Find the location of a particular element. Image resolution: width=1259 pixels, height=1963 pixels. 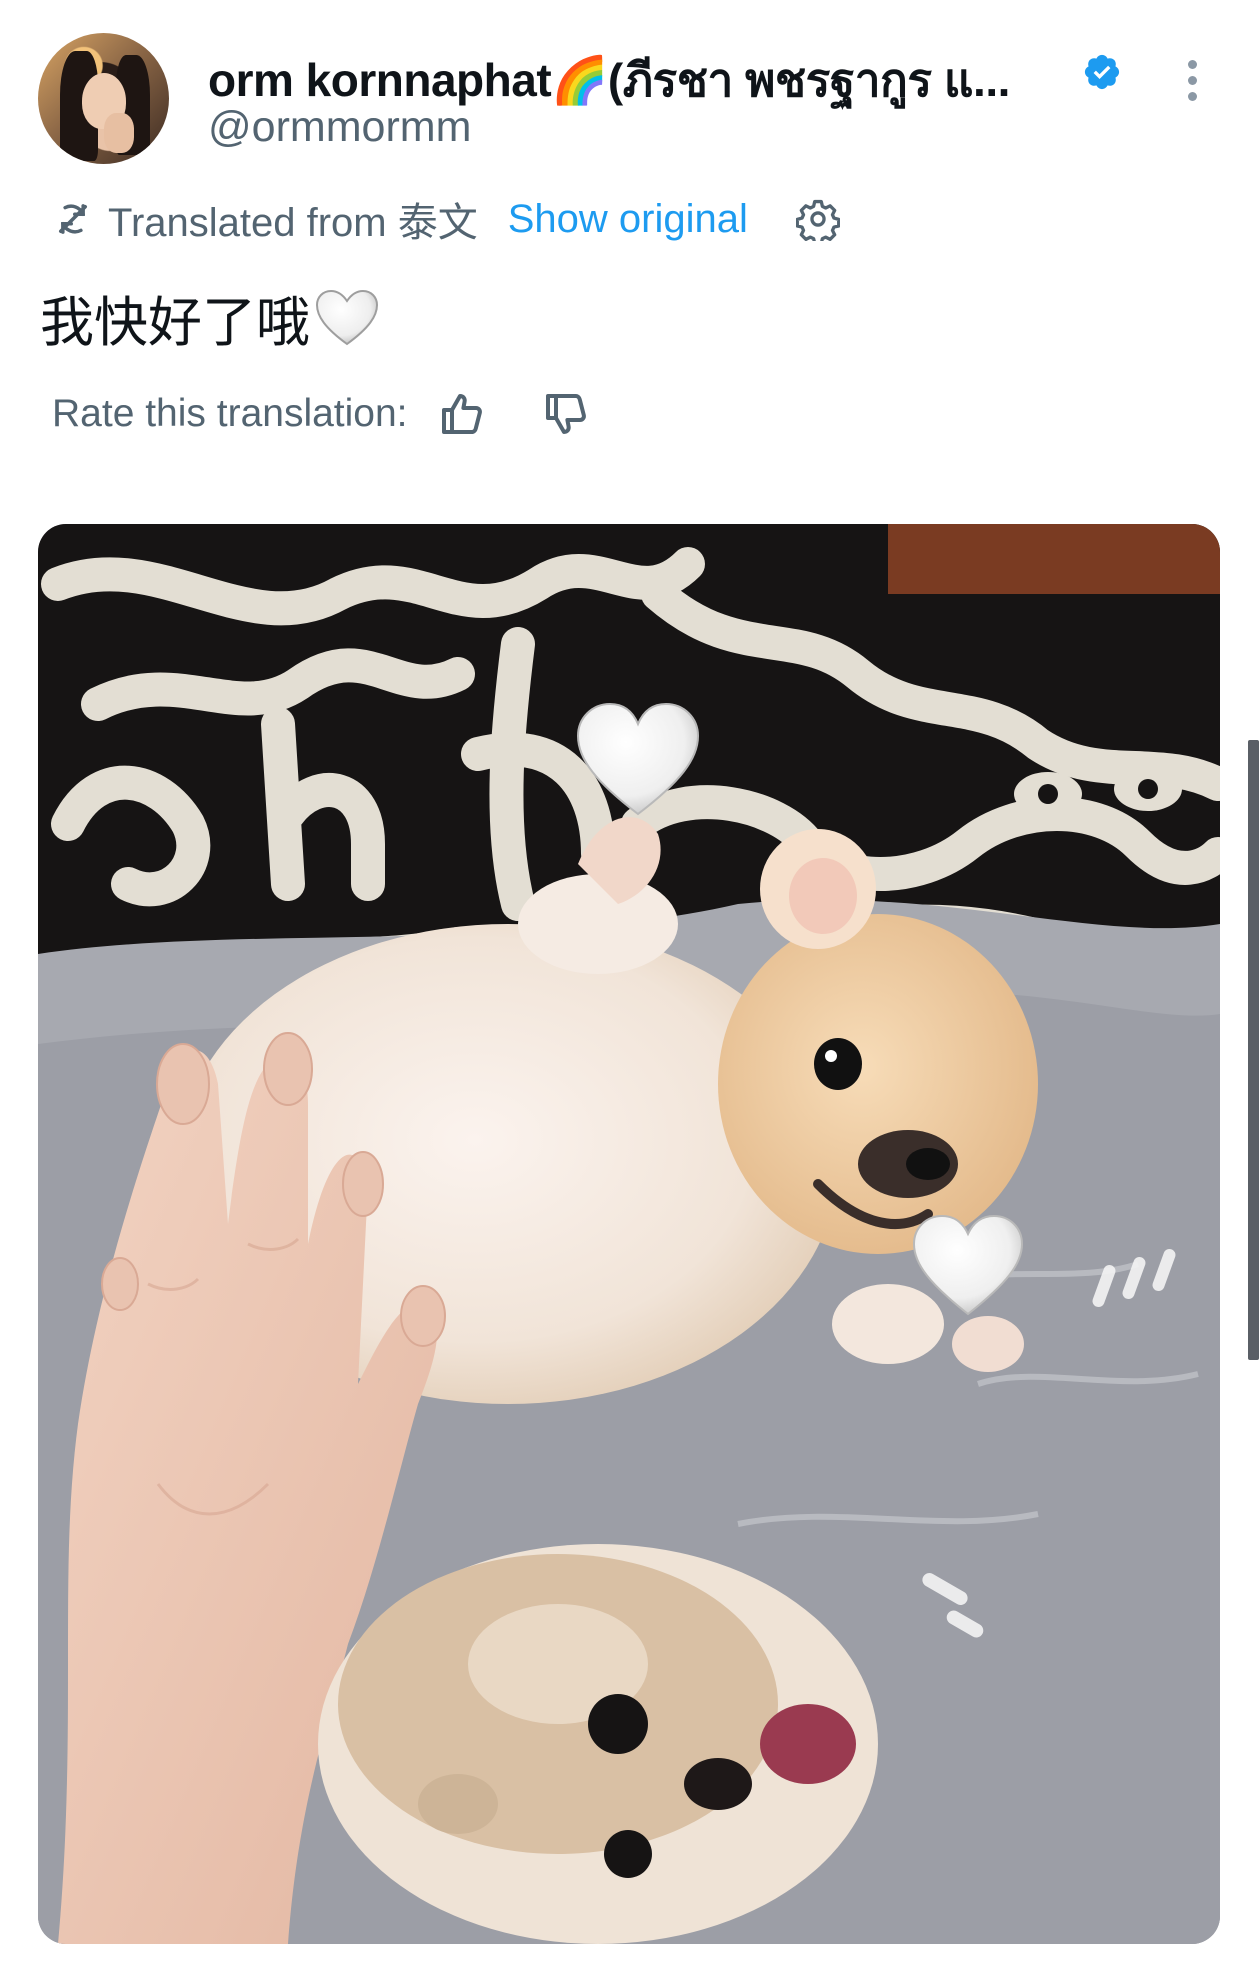

thumbs-up-icon is located at coordinates (462, 414).